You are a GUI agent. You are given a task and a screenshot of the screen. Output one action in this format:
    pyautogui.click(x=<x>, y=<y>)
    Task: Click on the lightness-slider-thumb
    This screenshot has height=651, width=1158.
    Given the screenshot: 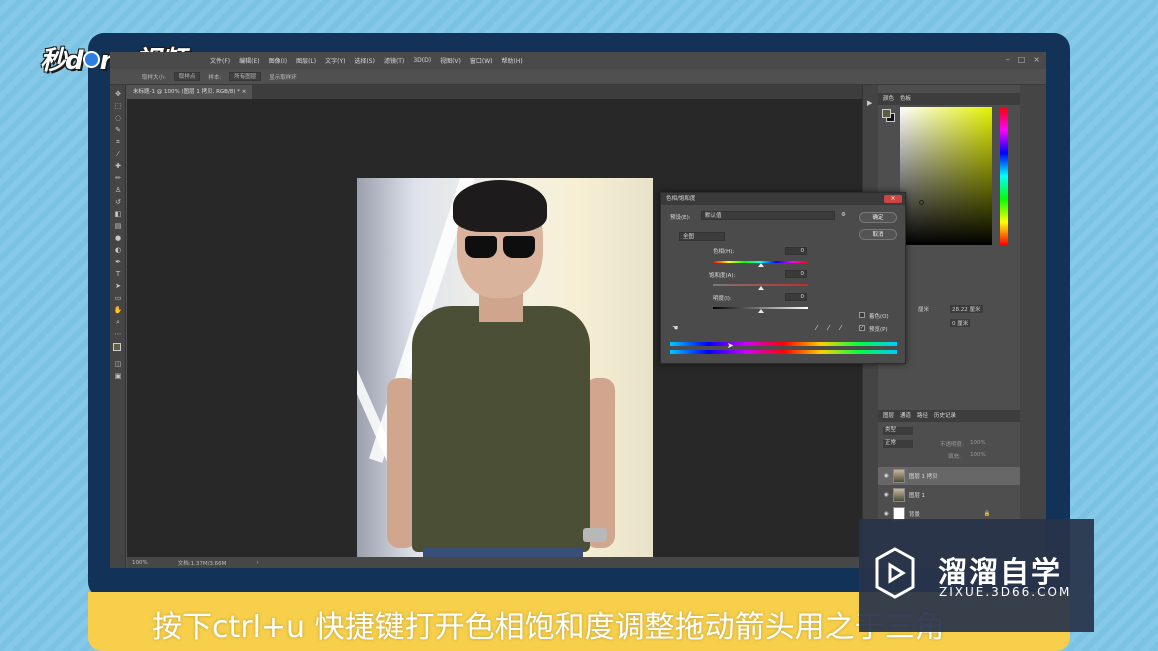 What is the action you would take?
    pyautogui.click(x=760, y=311)
    